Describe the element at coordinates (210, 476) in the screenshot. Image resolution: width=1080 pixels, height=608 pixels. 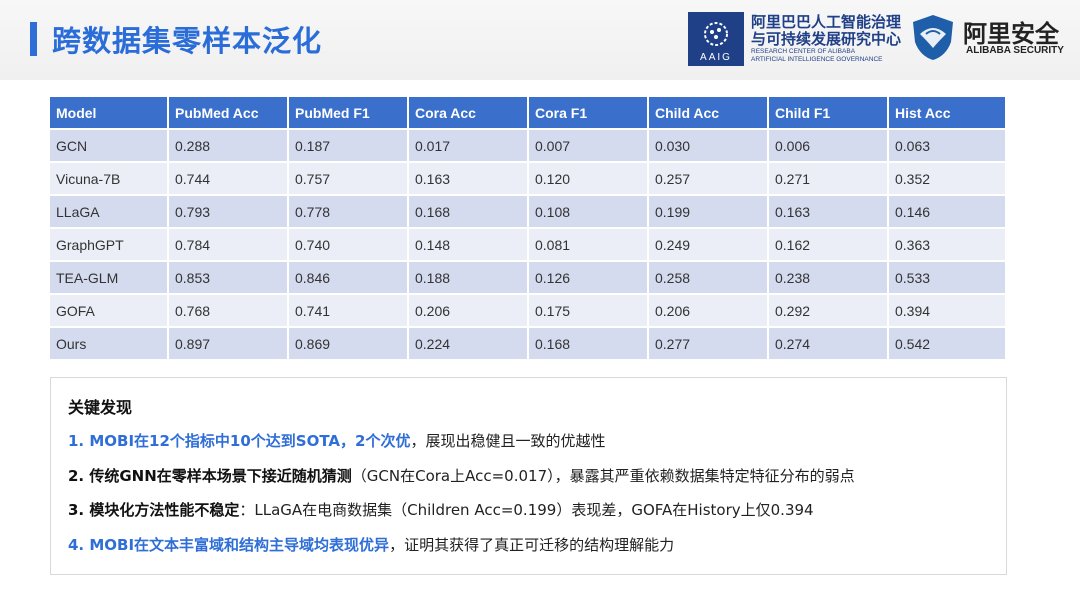
I see `finding-lead: 2. 传统GNN在零样本场景下接近随机猜测` at that location.